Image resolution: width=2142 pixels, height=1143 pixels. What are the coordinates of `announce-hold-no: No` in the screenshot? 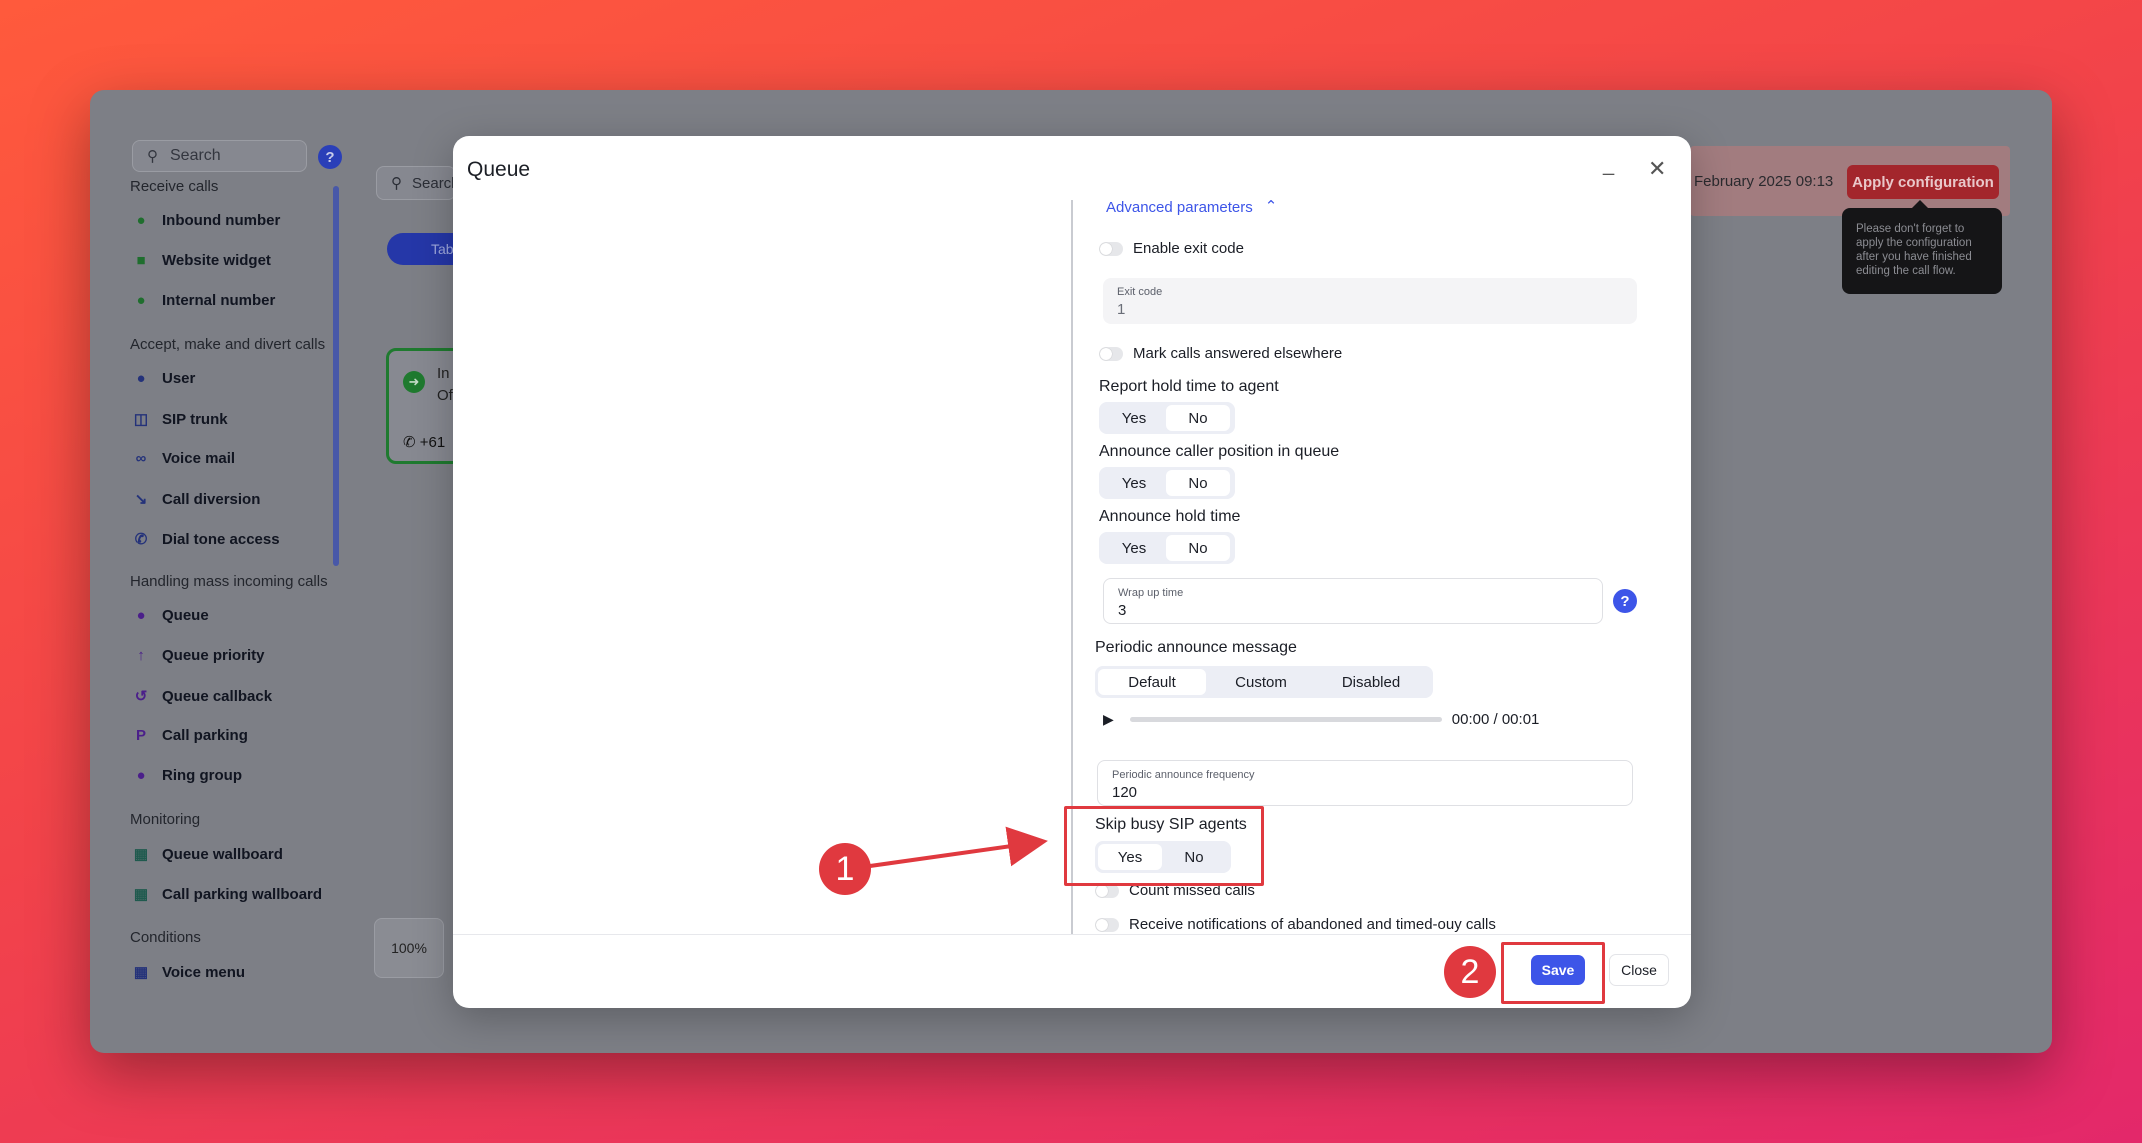 It's located at (1198, 548).